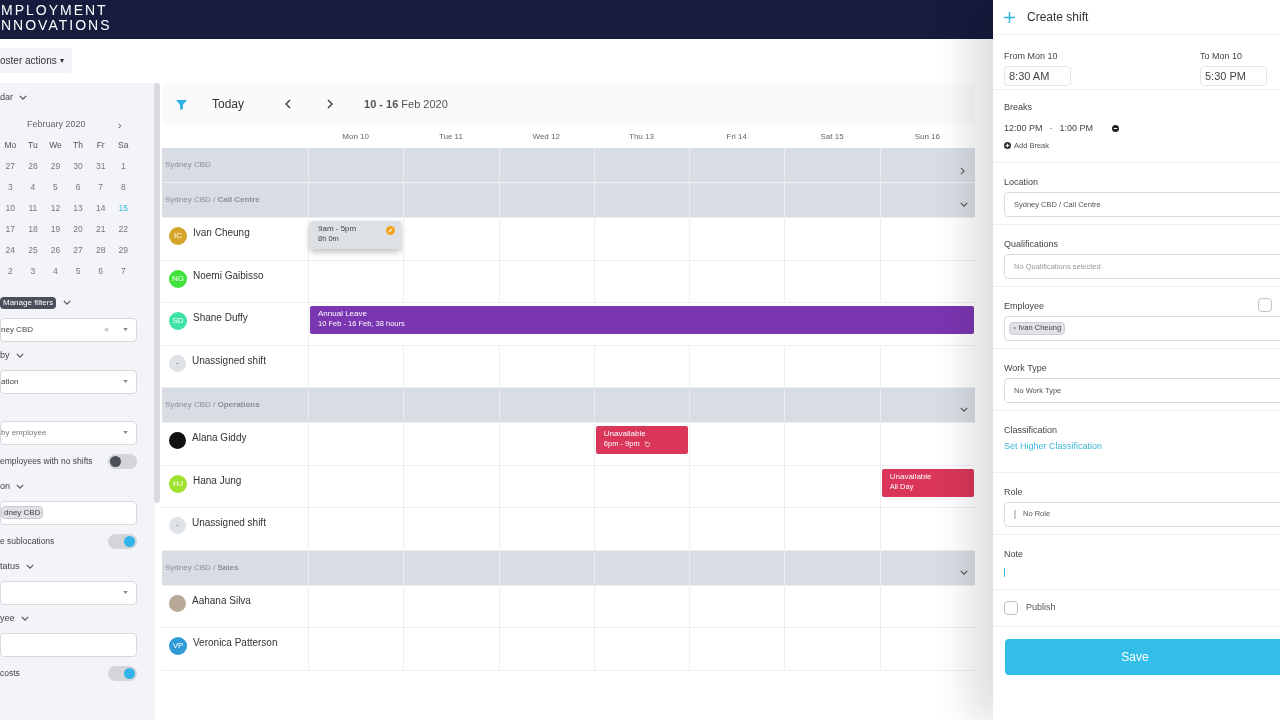 This screenshot has height=720, width=1280. What do you see at coordinates (55, 208) in the screenshot?
I see `calendar-day: 12` at bounding box center [55, 208].